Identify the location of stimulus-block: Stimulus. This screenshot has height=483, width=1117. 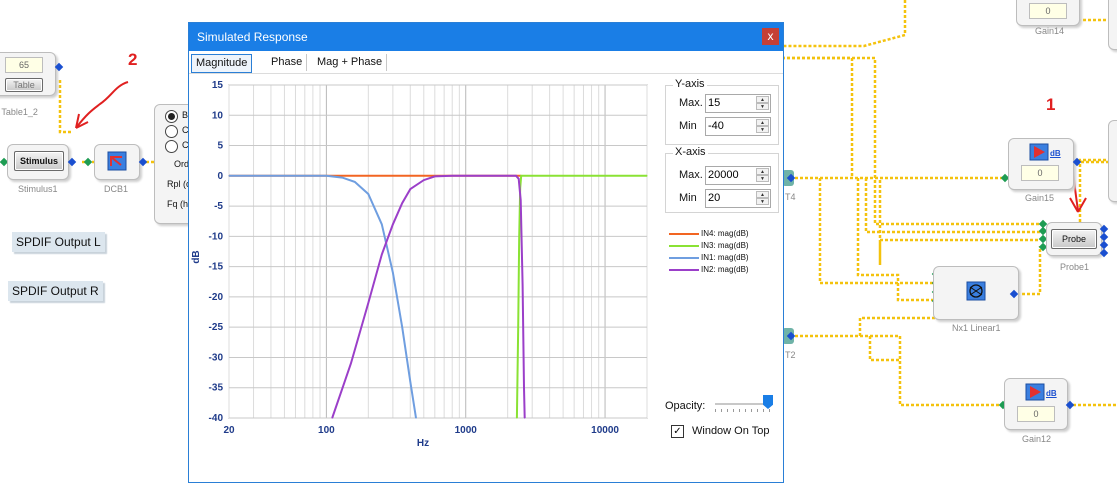
(38, 162).